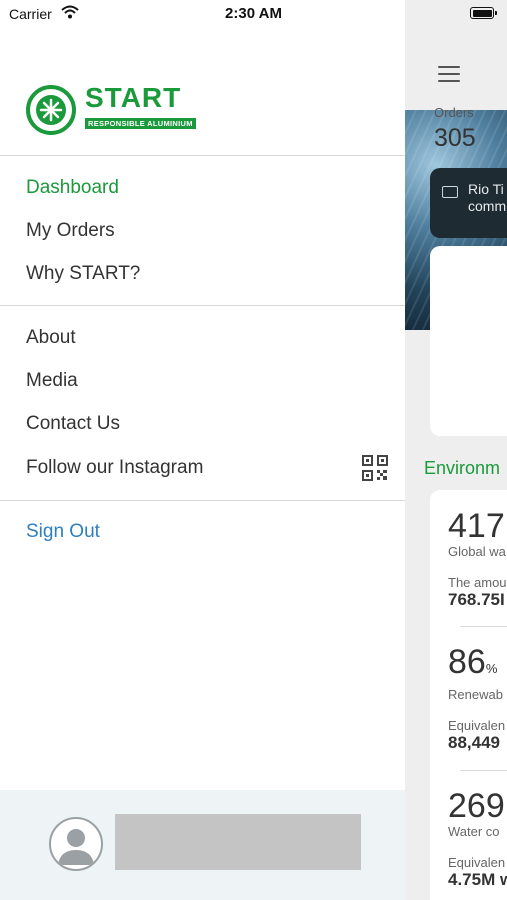 The image size is (507, 900). What do you see at coordinates (476, 599) in the screenshot?
I see `stat-equivalent-value: 768.75I` at bounding box center [476, 599].